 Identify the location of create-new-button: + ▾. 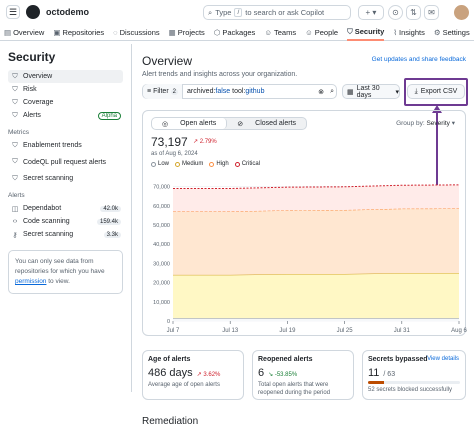
(371, 12).